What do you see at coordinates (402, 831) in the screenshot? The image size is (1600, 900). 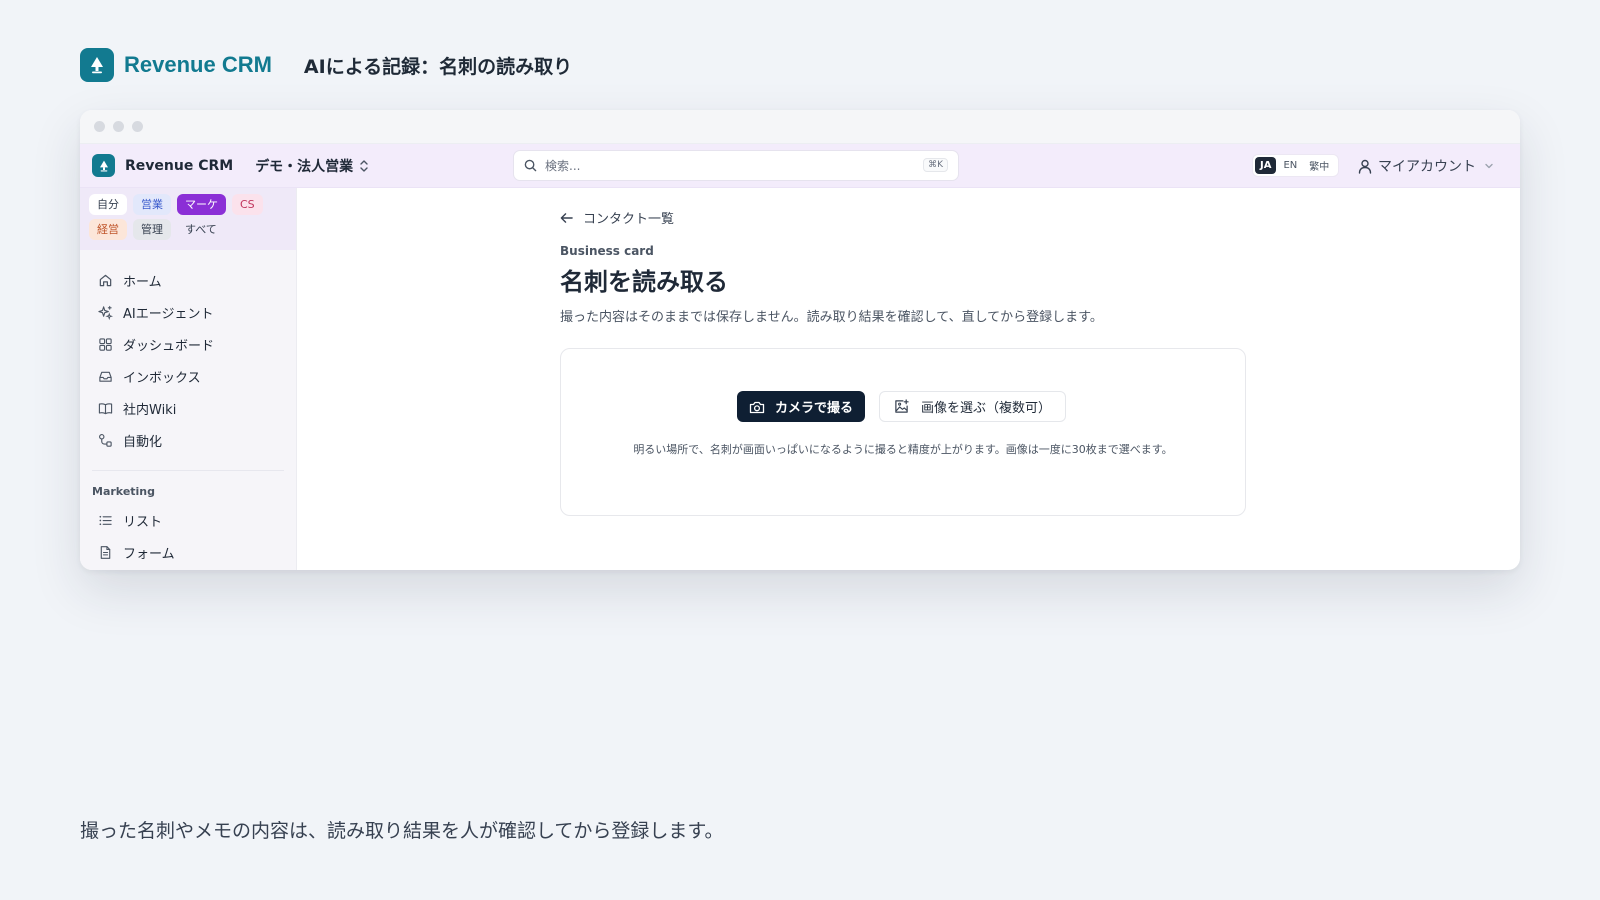 I see `slide-caption: 撮った名刺やメモの内容は、読み取り結果を人が確認してから登録します。` at bounding box center [402, 831].